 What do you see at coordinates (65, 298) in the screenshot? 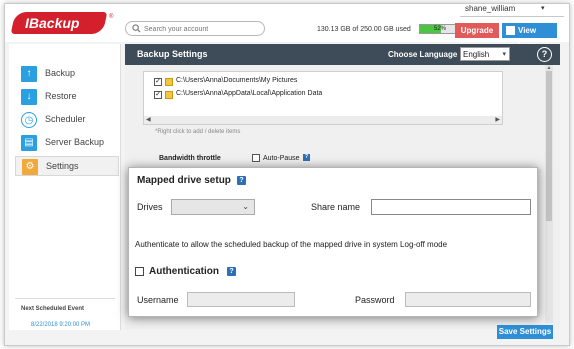
I see `sidebar-divider` at bounding box center [65, 298].